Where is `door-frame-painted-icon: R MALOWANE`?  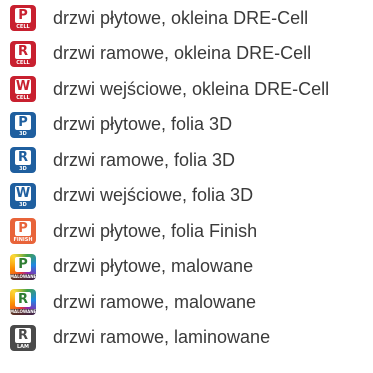 door-frame-painted-icon: R MALOWANE is located at coordinates (23, 302).